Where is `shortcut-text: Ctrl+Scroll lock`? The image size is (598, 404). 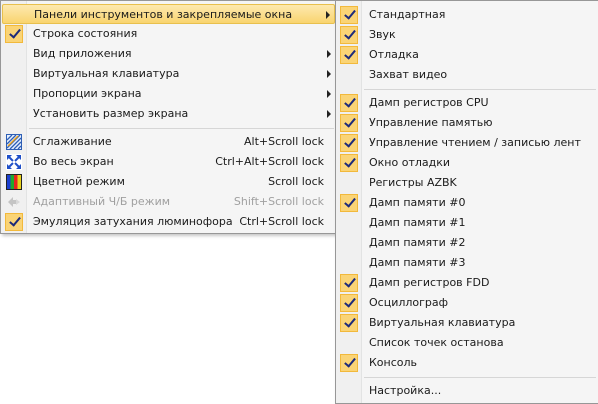 shortcut-text: Ctrl+Scroll lock is located at coordinates (281, 221).